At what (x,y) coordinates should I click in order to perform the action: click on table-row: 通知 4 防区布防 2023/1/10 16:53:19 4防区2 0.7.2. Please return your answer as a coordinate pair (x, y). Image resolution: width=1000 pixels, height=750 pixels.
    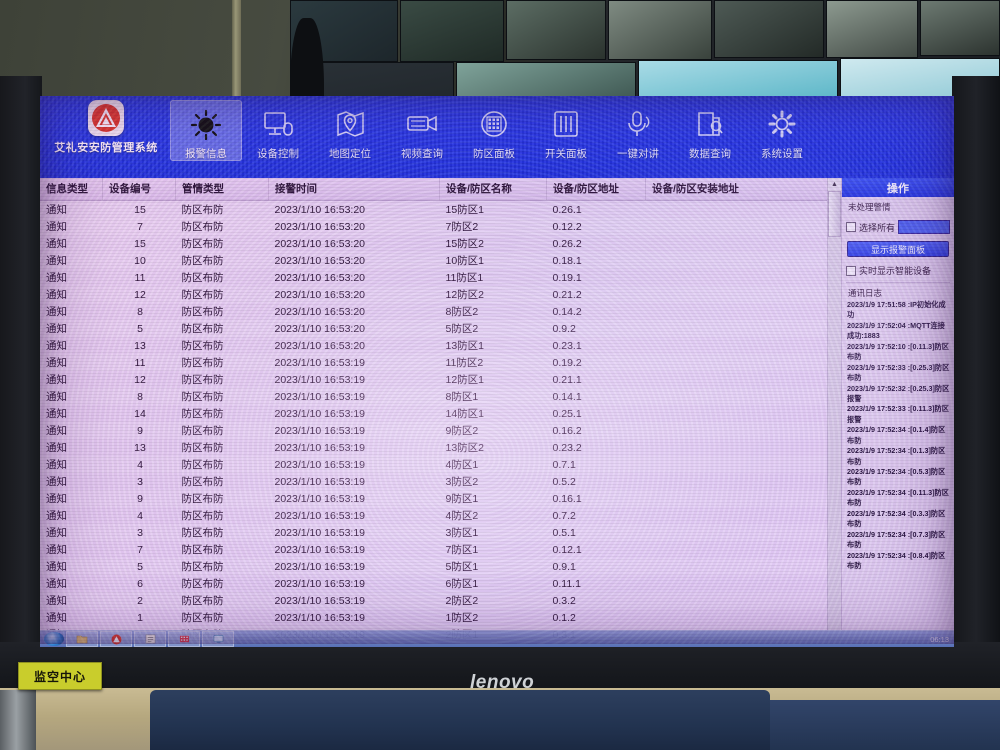
    Looking at the image, I should click on (440, 515).